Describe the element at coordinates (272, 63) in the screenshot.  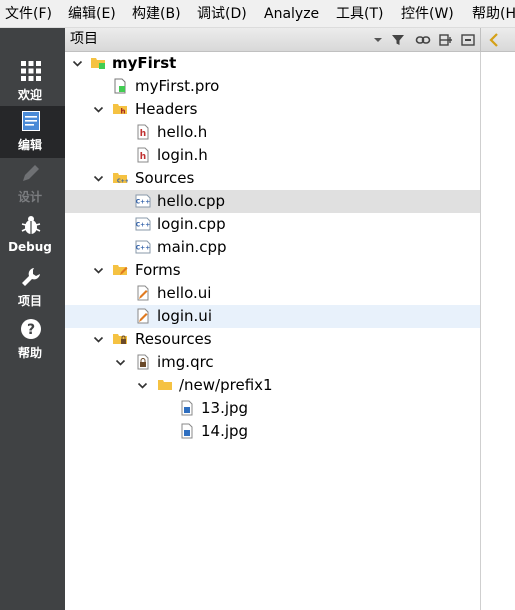
I see `tree-item-myfirst: myFirst` at that location.